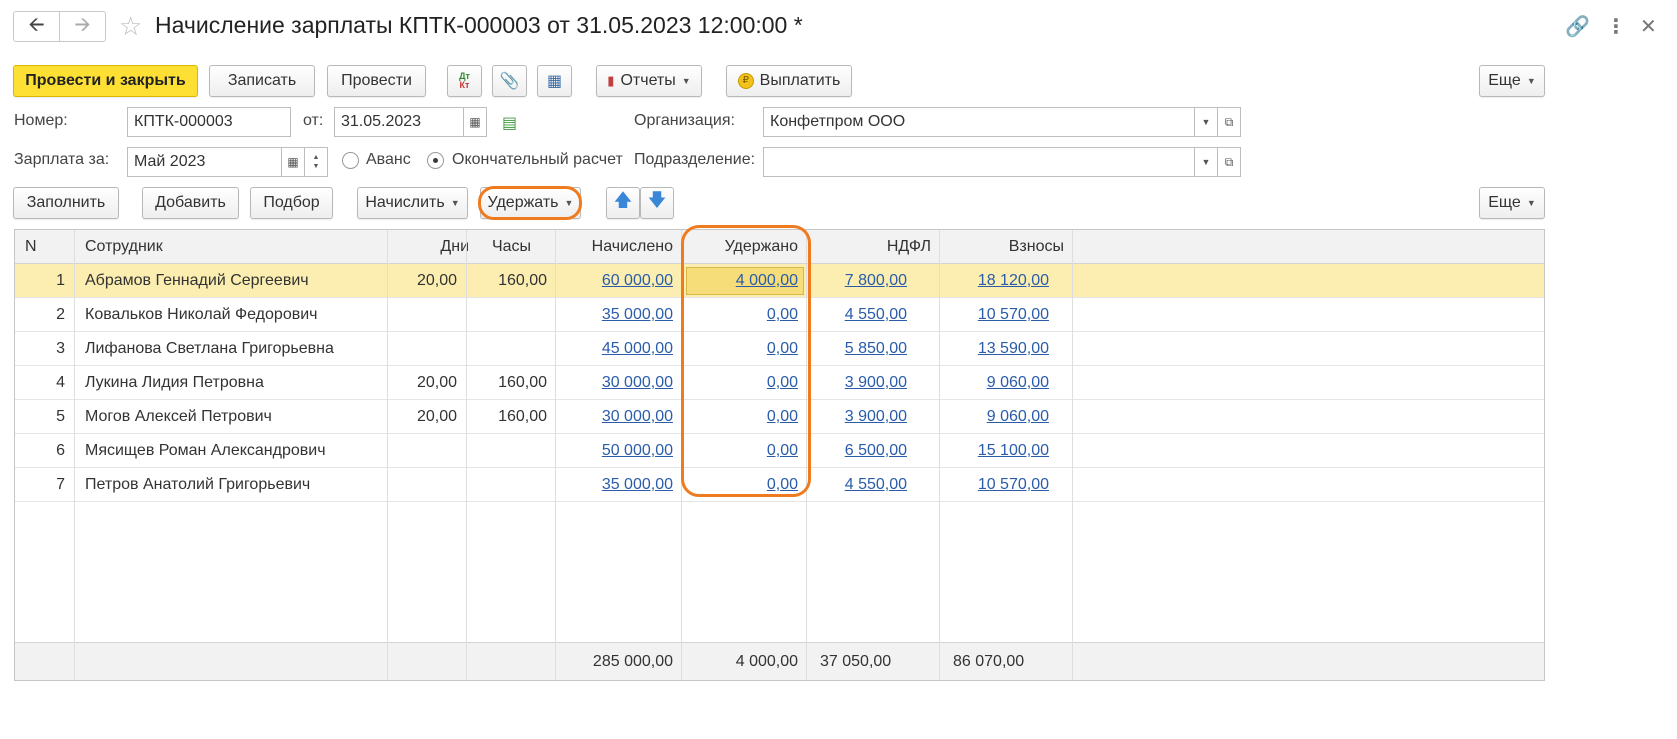 Image resolution: width=1677 pixels, height=739 pixels. What do you see at coordinates (1616, 26) in the screenshot?
I see `more-vertical-icon: ⋮` at bounding box center [1616, 26].